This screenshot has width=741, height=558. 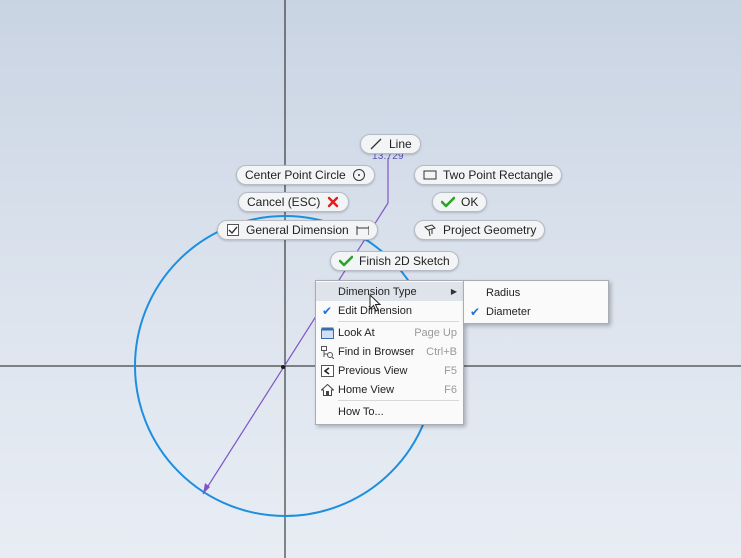 What do you see at coordinates (333, 202) in the screenshot?
I see `cancel-x-icon` at bounding box center [333, 202].